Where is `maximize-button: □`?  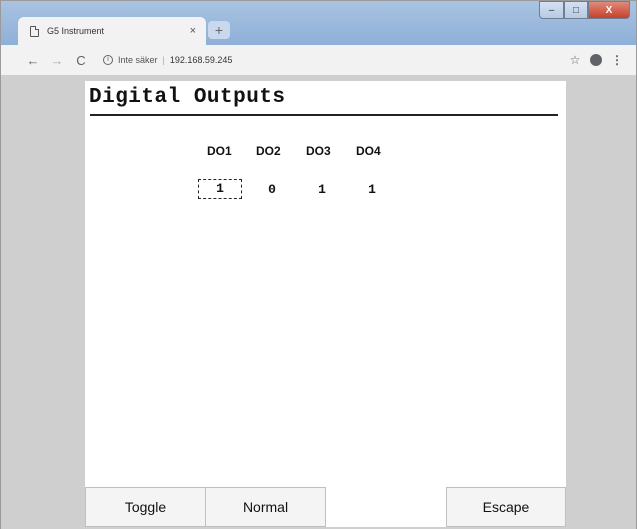 maximize-button: □ is located at coordinates (576, 10).